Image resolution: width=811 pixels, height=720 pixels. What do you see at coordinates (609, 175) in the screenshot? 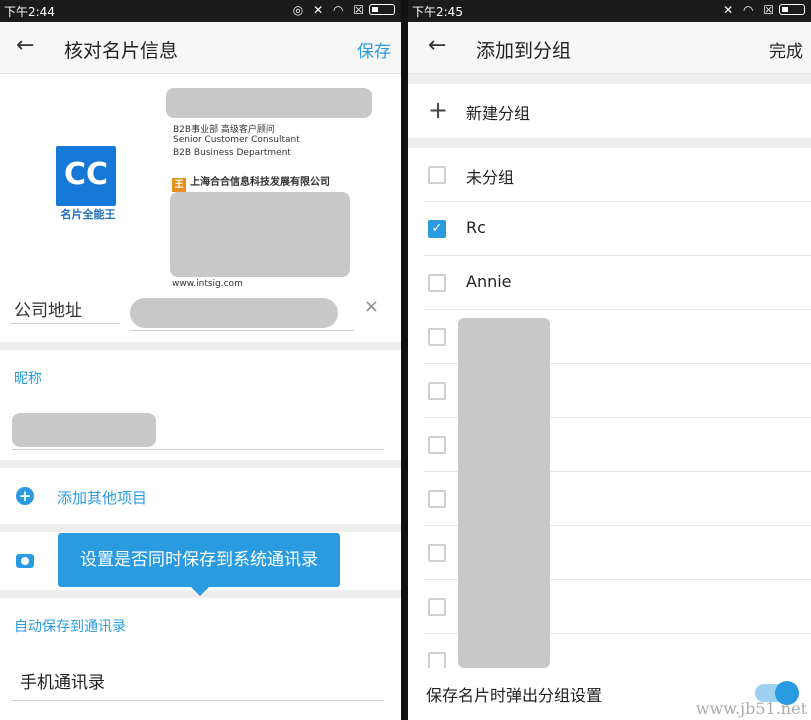
I see `group-row: 未分组` at bounding box center [609, 175].